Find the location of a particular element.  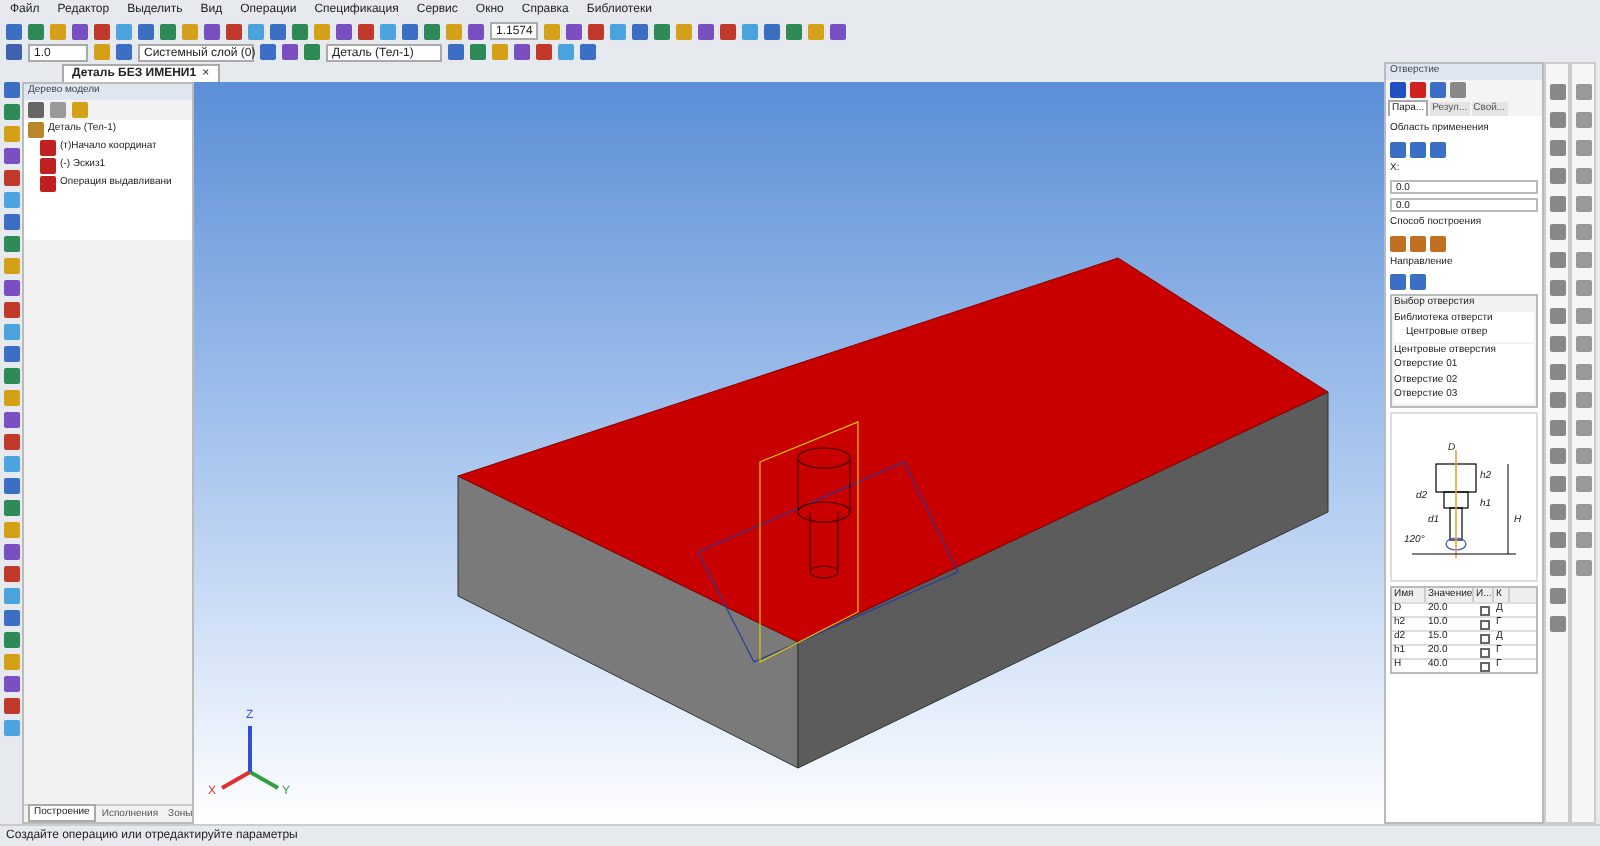

axis-z-icon is located at coordinates (250, 749).